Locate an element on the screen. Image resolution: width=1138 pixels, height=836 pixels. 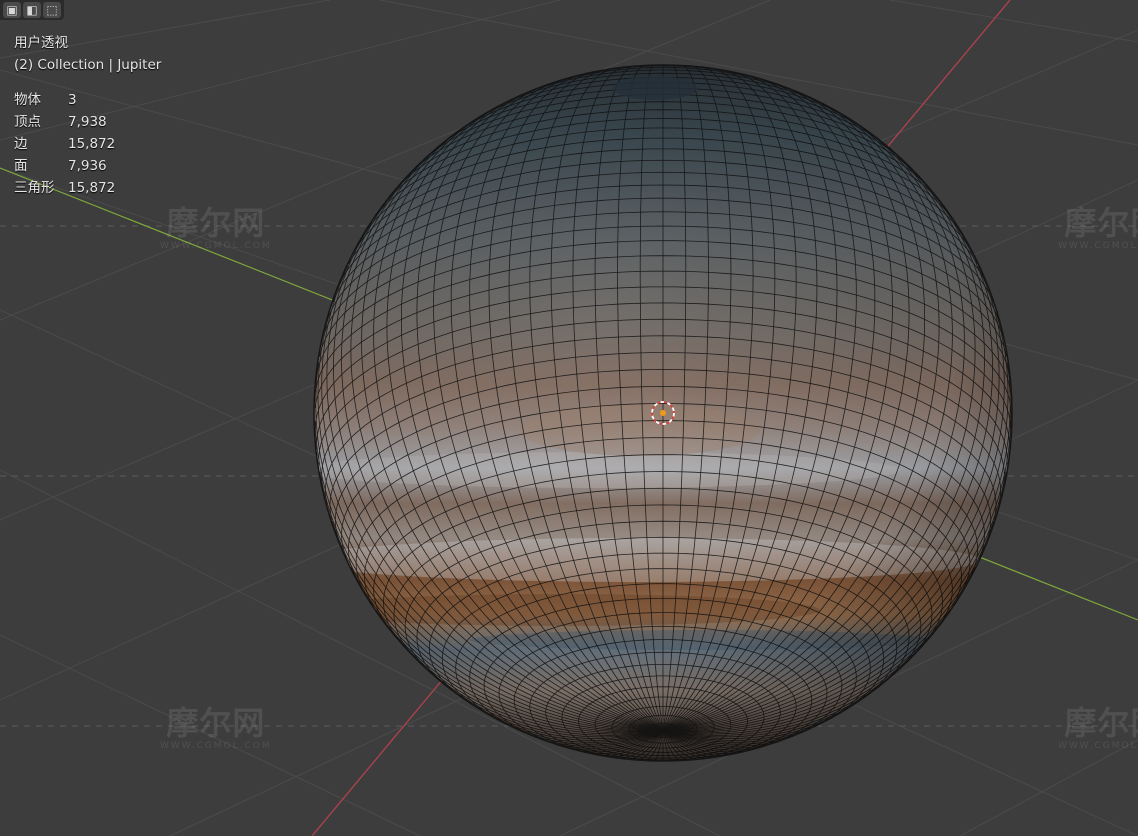
select-mode-toolbar: ▣ ◧ ⬚ is located at coordinates (32, 10).